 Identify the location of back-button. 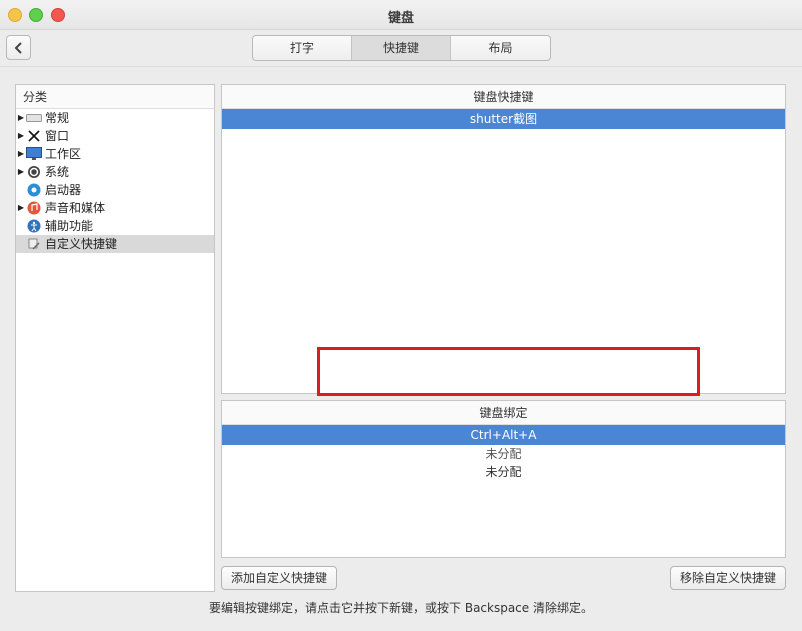
(18, 47).